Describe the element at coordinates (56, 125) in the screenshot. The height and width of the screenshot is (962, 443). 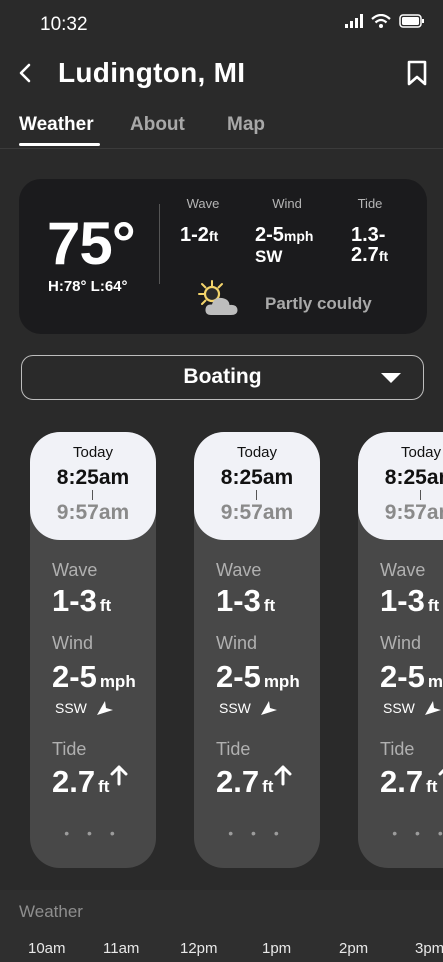
I see `tab-weather: Weather` at that location.